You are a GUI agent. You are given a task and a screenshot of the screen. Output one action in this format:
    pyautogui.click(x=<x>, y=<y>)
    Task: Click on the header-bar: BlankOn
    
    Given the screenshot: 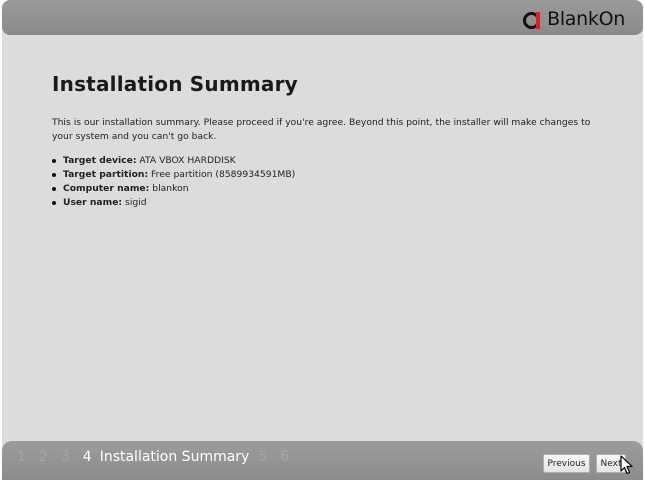 What is the action you would take?
    pyautogui.click(x=322, y=17)
    